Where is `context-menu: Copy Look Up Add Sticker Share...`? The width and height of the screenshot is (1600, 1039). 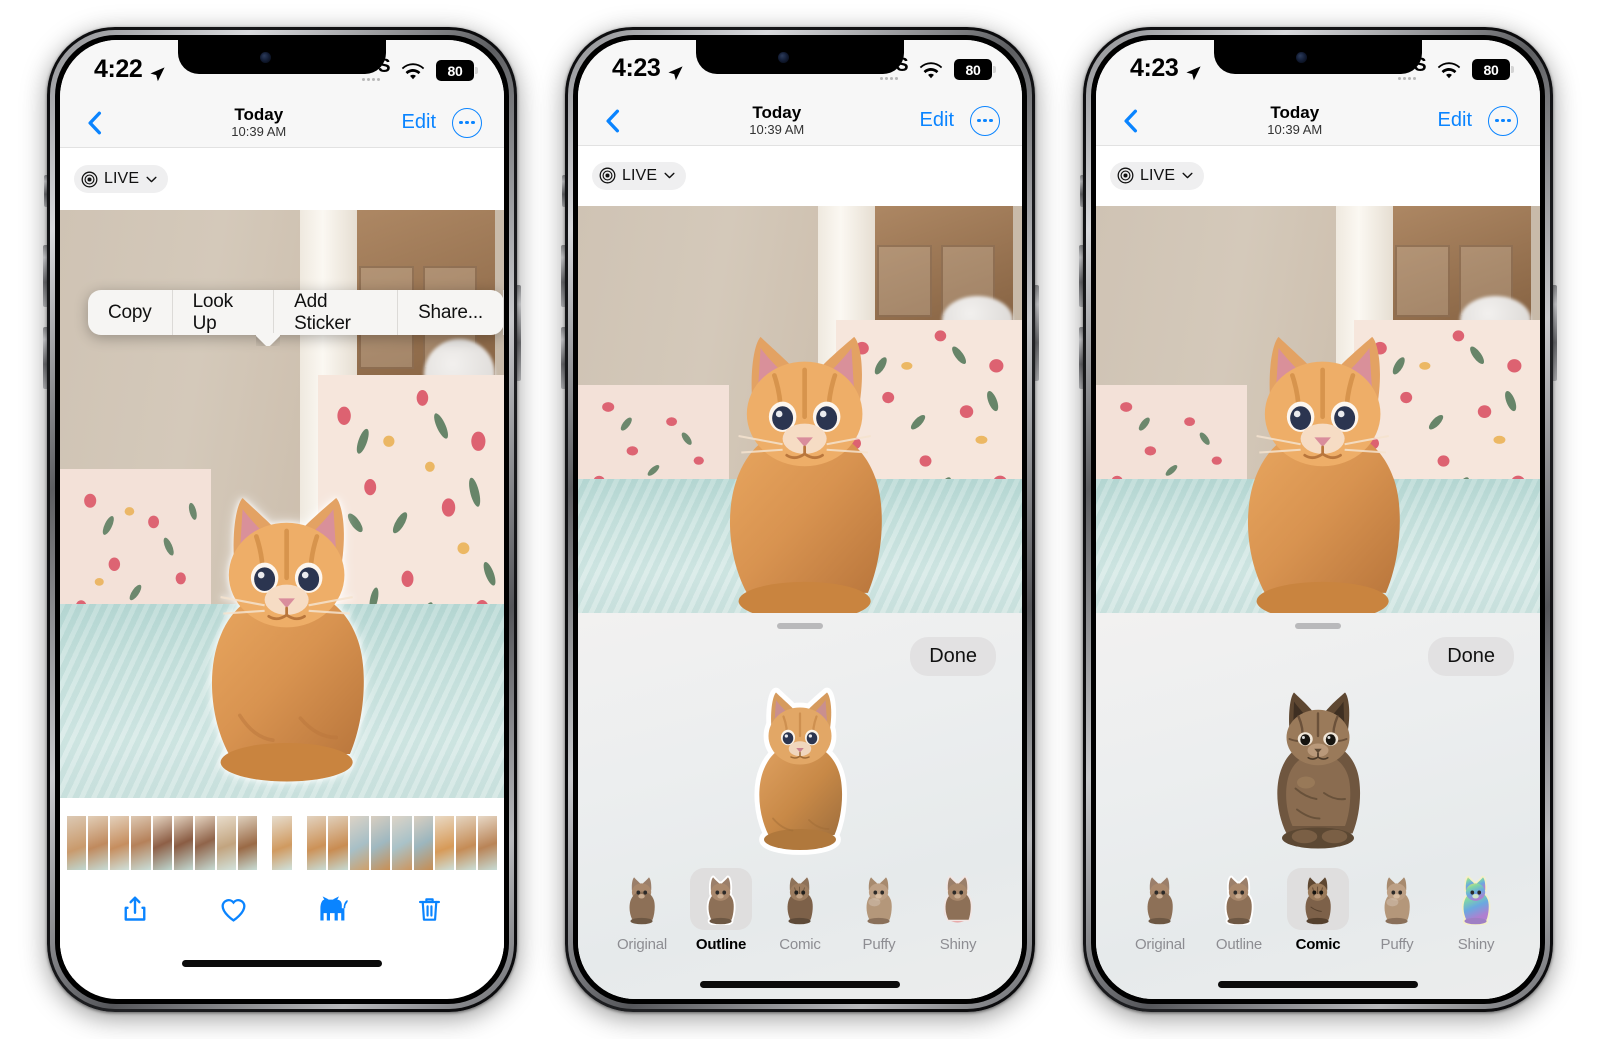
context-menu: Copy Look Up Add Sticker Share... is located at coordinates (296, 312).